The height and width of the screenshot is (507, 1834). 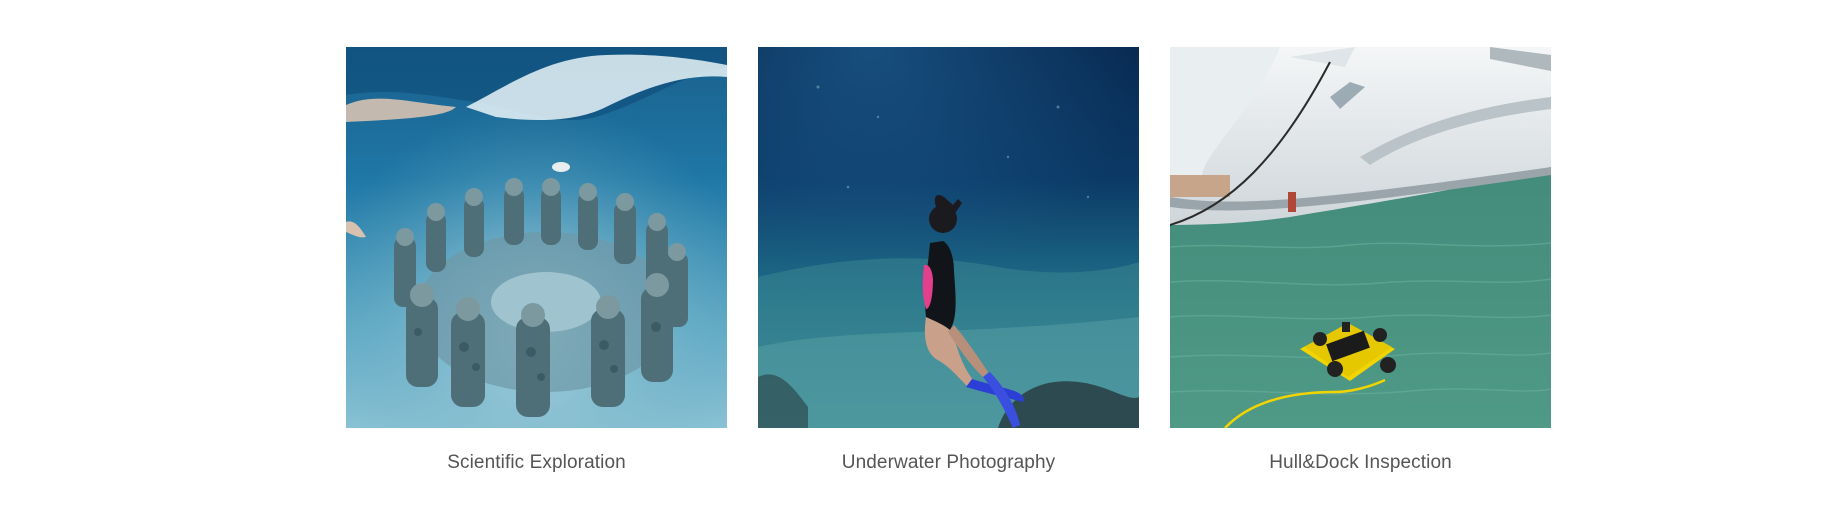 I want to click on caption-hull-dock-inspection: Hull&Dock Inspection, so click(x=1360, y=462).